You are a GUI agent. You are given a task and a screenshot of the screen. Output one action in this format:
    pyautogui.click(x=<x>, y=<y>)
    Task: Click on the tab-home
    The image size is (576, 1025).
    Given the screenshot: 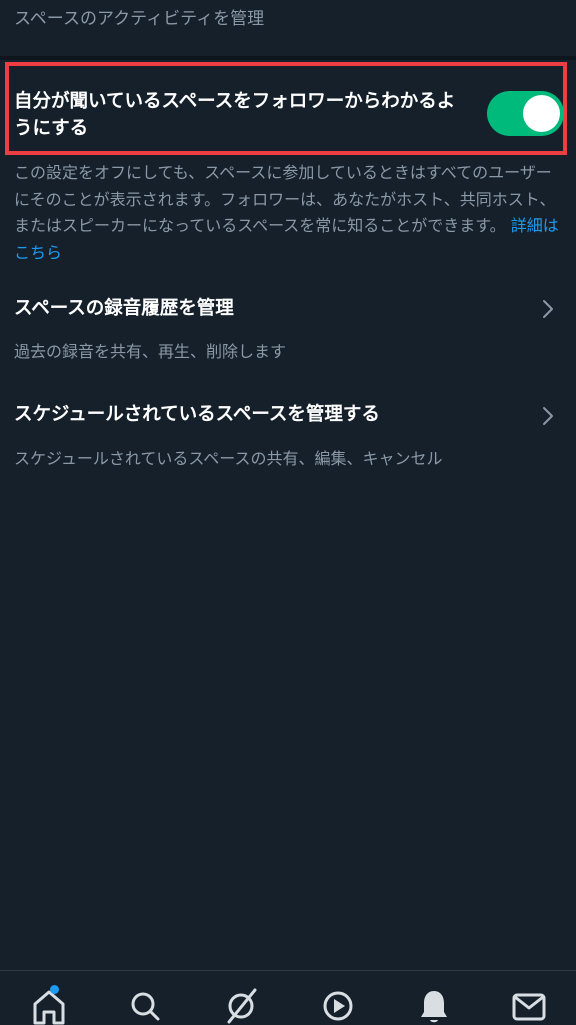 What is the action you would take?
    pyautogui.click(x=49, y=1005)
    